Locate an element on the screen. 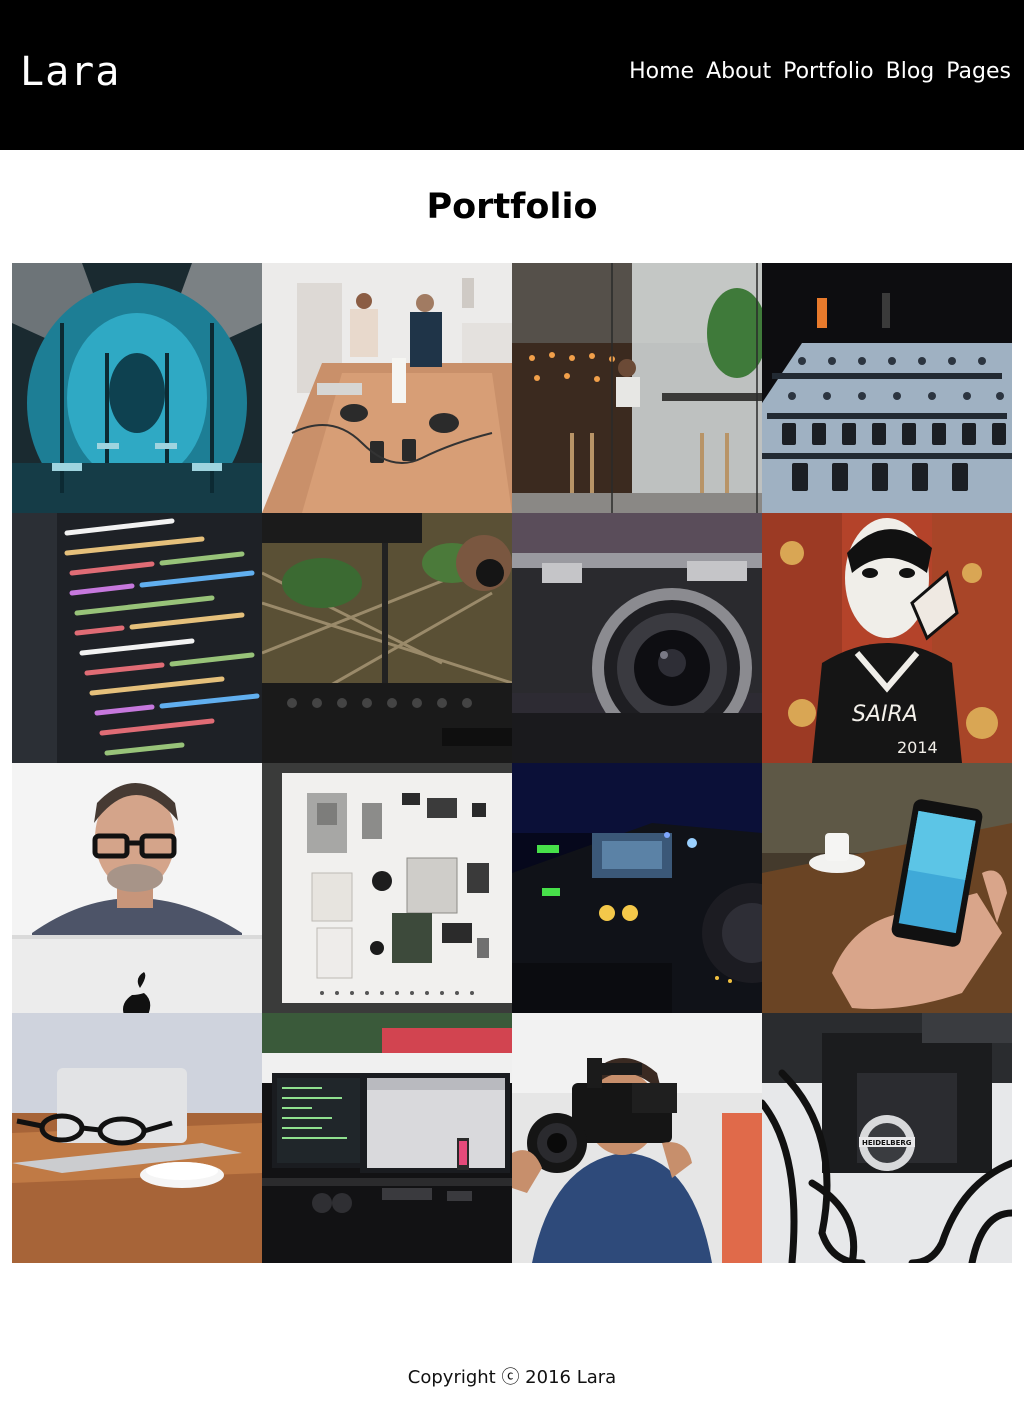  workstation-image is located at coordinates (387, 1138).